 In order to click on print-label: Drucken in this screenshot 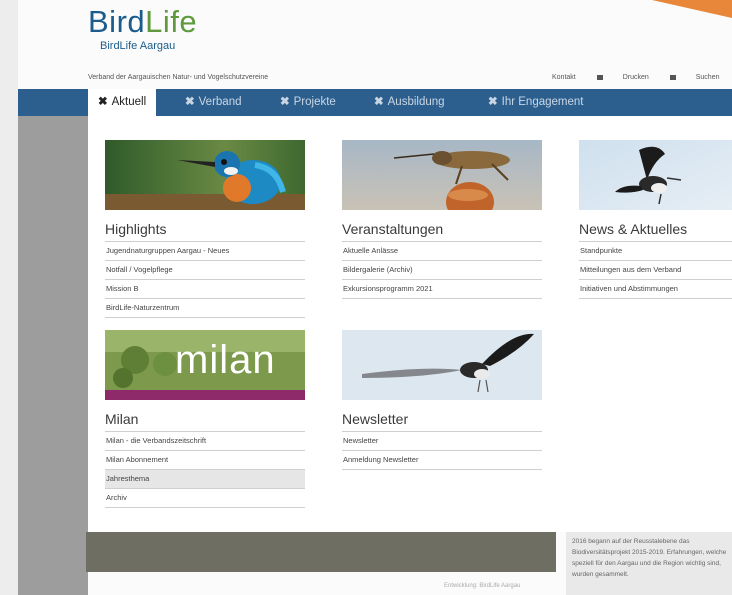, I will do `click(635, 77)`.